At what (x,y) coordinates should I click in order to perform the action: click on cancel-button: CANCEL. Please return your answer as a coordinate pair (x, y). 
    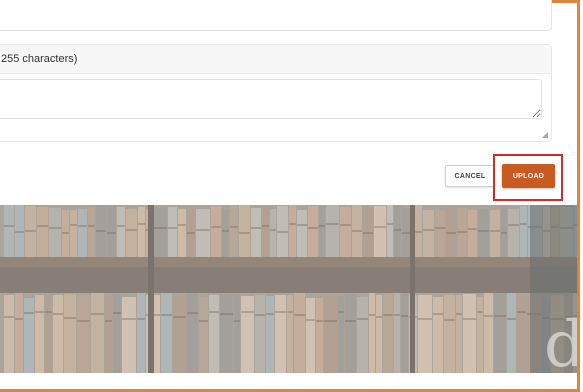
    Looking at the image, I should click on (470, 176).